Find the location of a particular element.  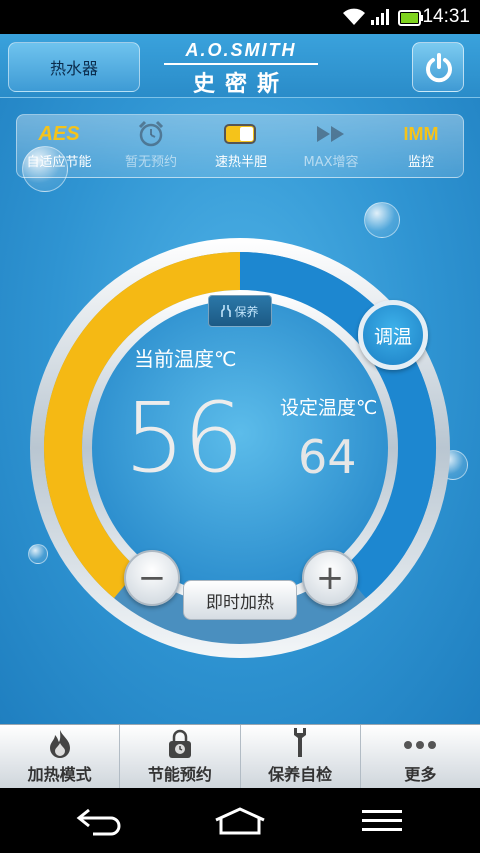

current-temp-label: 当前温度℃ is located at coordinates (185, 359).